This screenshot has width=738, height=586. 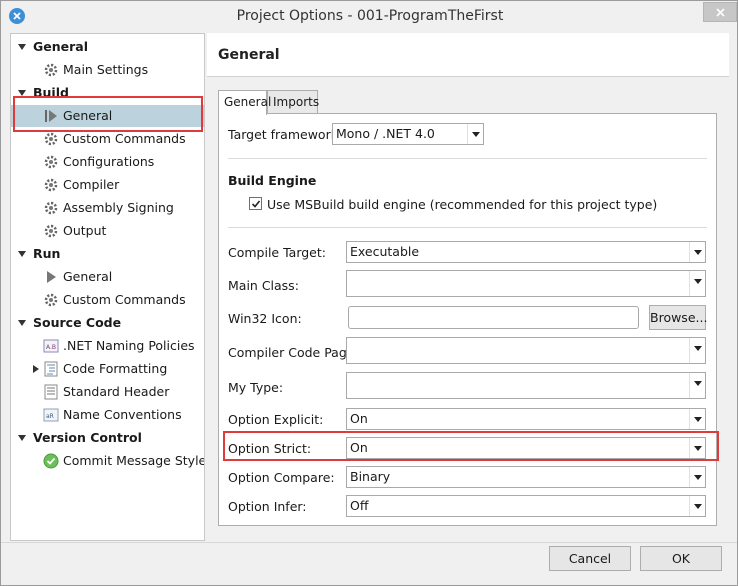 I want to click on page-header: General, so click(x=468, y=55).